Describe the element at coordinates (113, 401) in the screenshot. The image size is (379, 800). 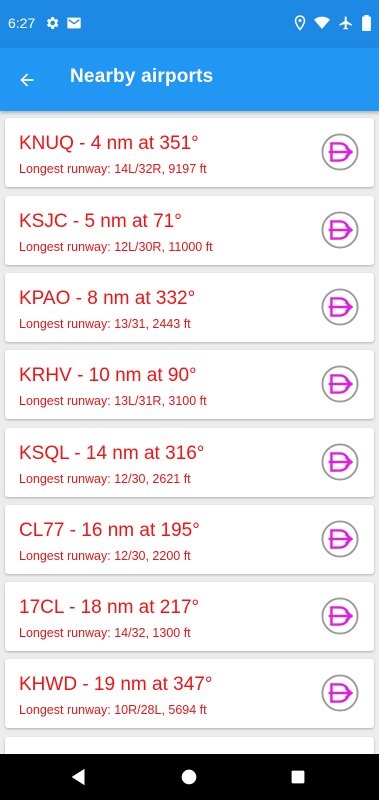
I see `airport-runway: Longest runway: 13L/31R, 3100 ft` at that location.